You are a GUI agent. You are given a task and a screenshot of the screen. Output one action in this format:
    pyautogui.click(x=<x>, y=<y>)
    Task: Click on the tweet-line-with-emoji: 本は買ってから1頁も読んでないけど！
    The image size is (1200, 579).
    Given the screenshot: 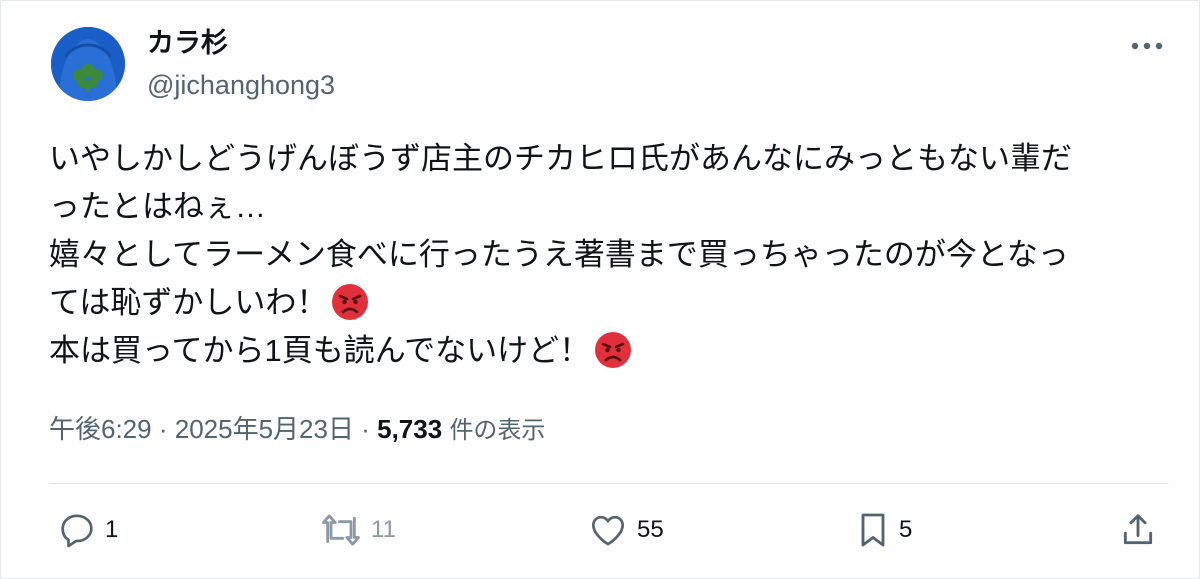 What is the action you would take?
    pyautogui.click(x=609, y=351)
    